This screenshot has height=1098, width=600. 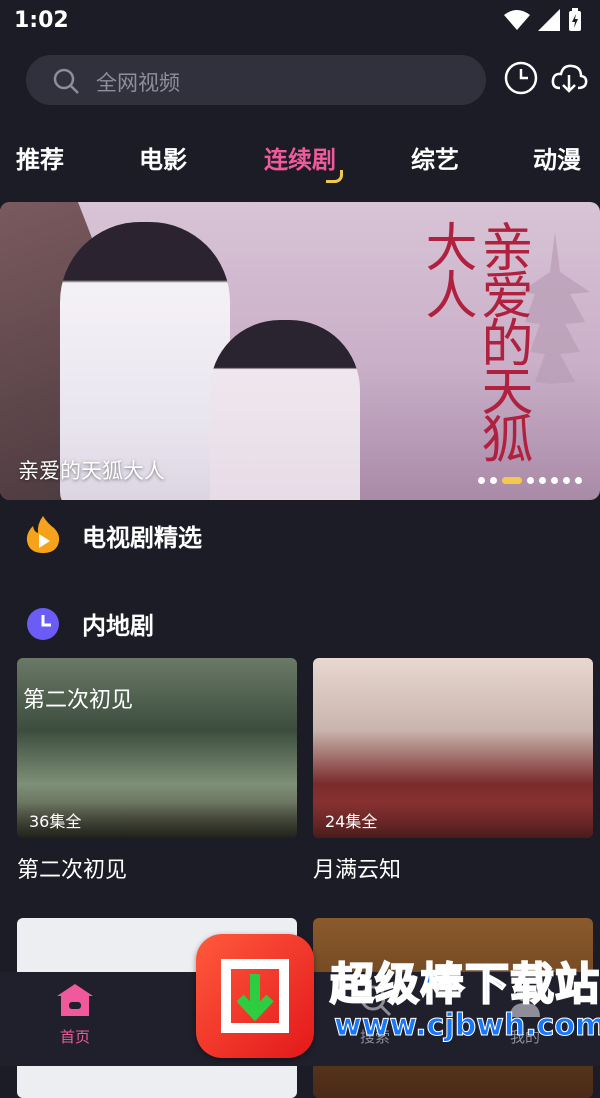 What do you see at coordinates (453, 748) in the screenshot?
I see `video-thumbnail: 24集全` at bounding box center [453, 748].